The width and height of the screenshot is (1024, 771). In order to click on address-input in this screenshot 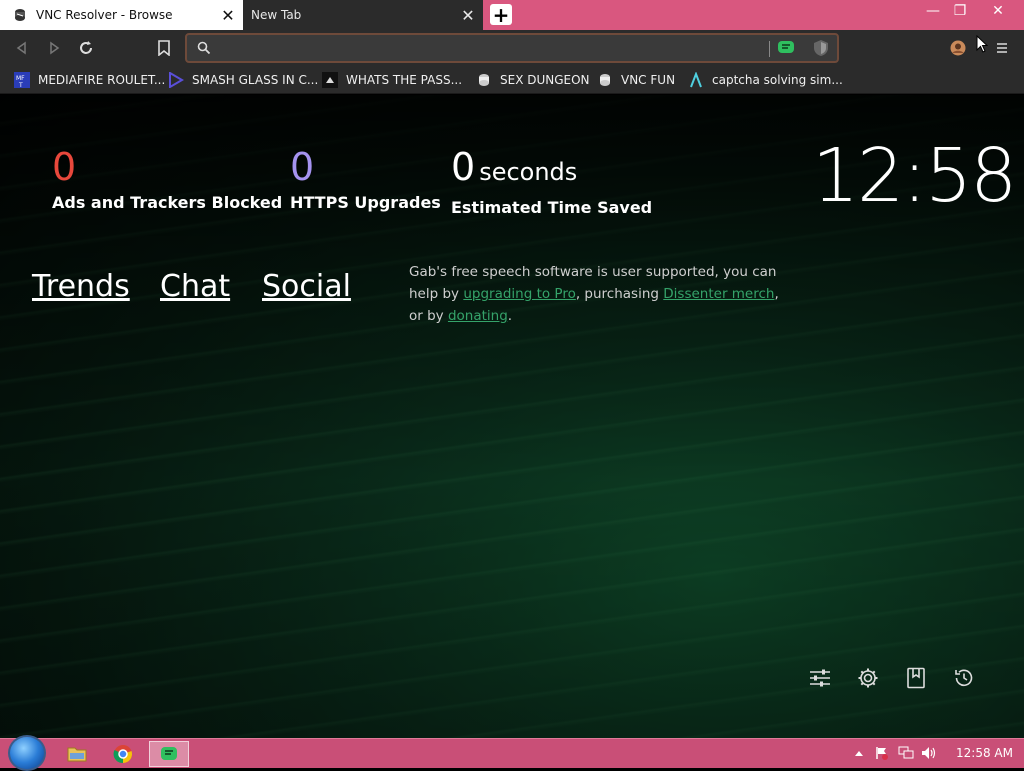, I will do `click(491, 48)`.